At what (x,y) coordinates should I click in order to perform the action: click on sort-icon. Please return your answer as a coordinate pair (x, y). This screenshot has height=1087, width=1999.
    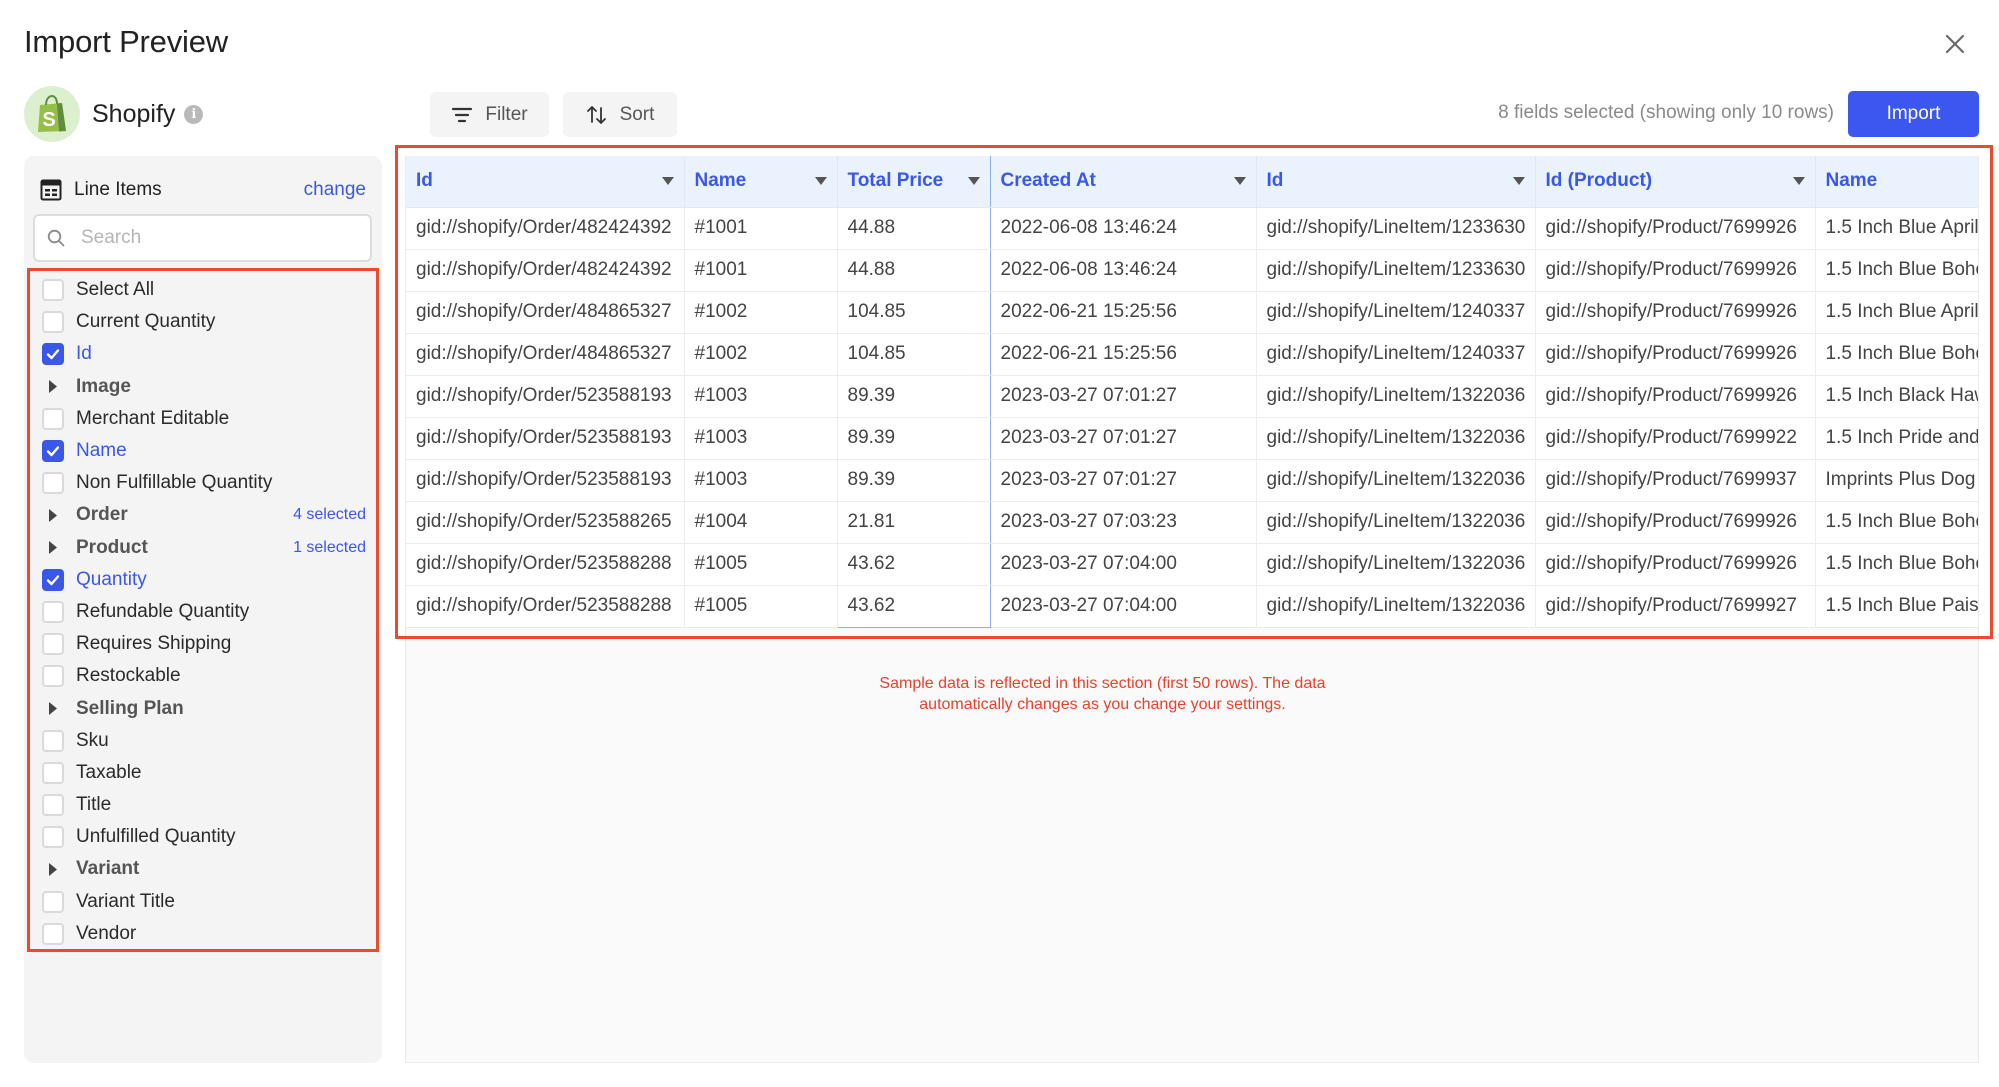
    Looking at the image, I should click on (596, 114).